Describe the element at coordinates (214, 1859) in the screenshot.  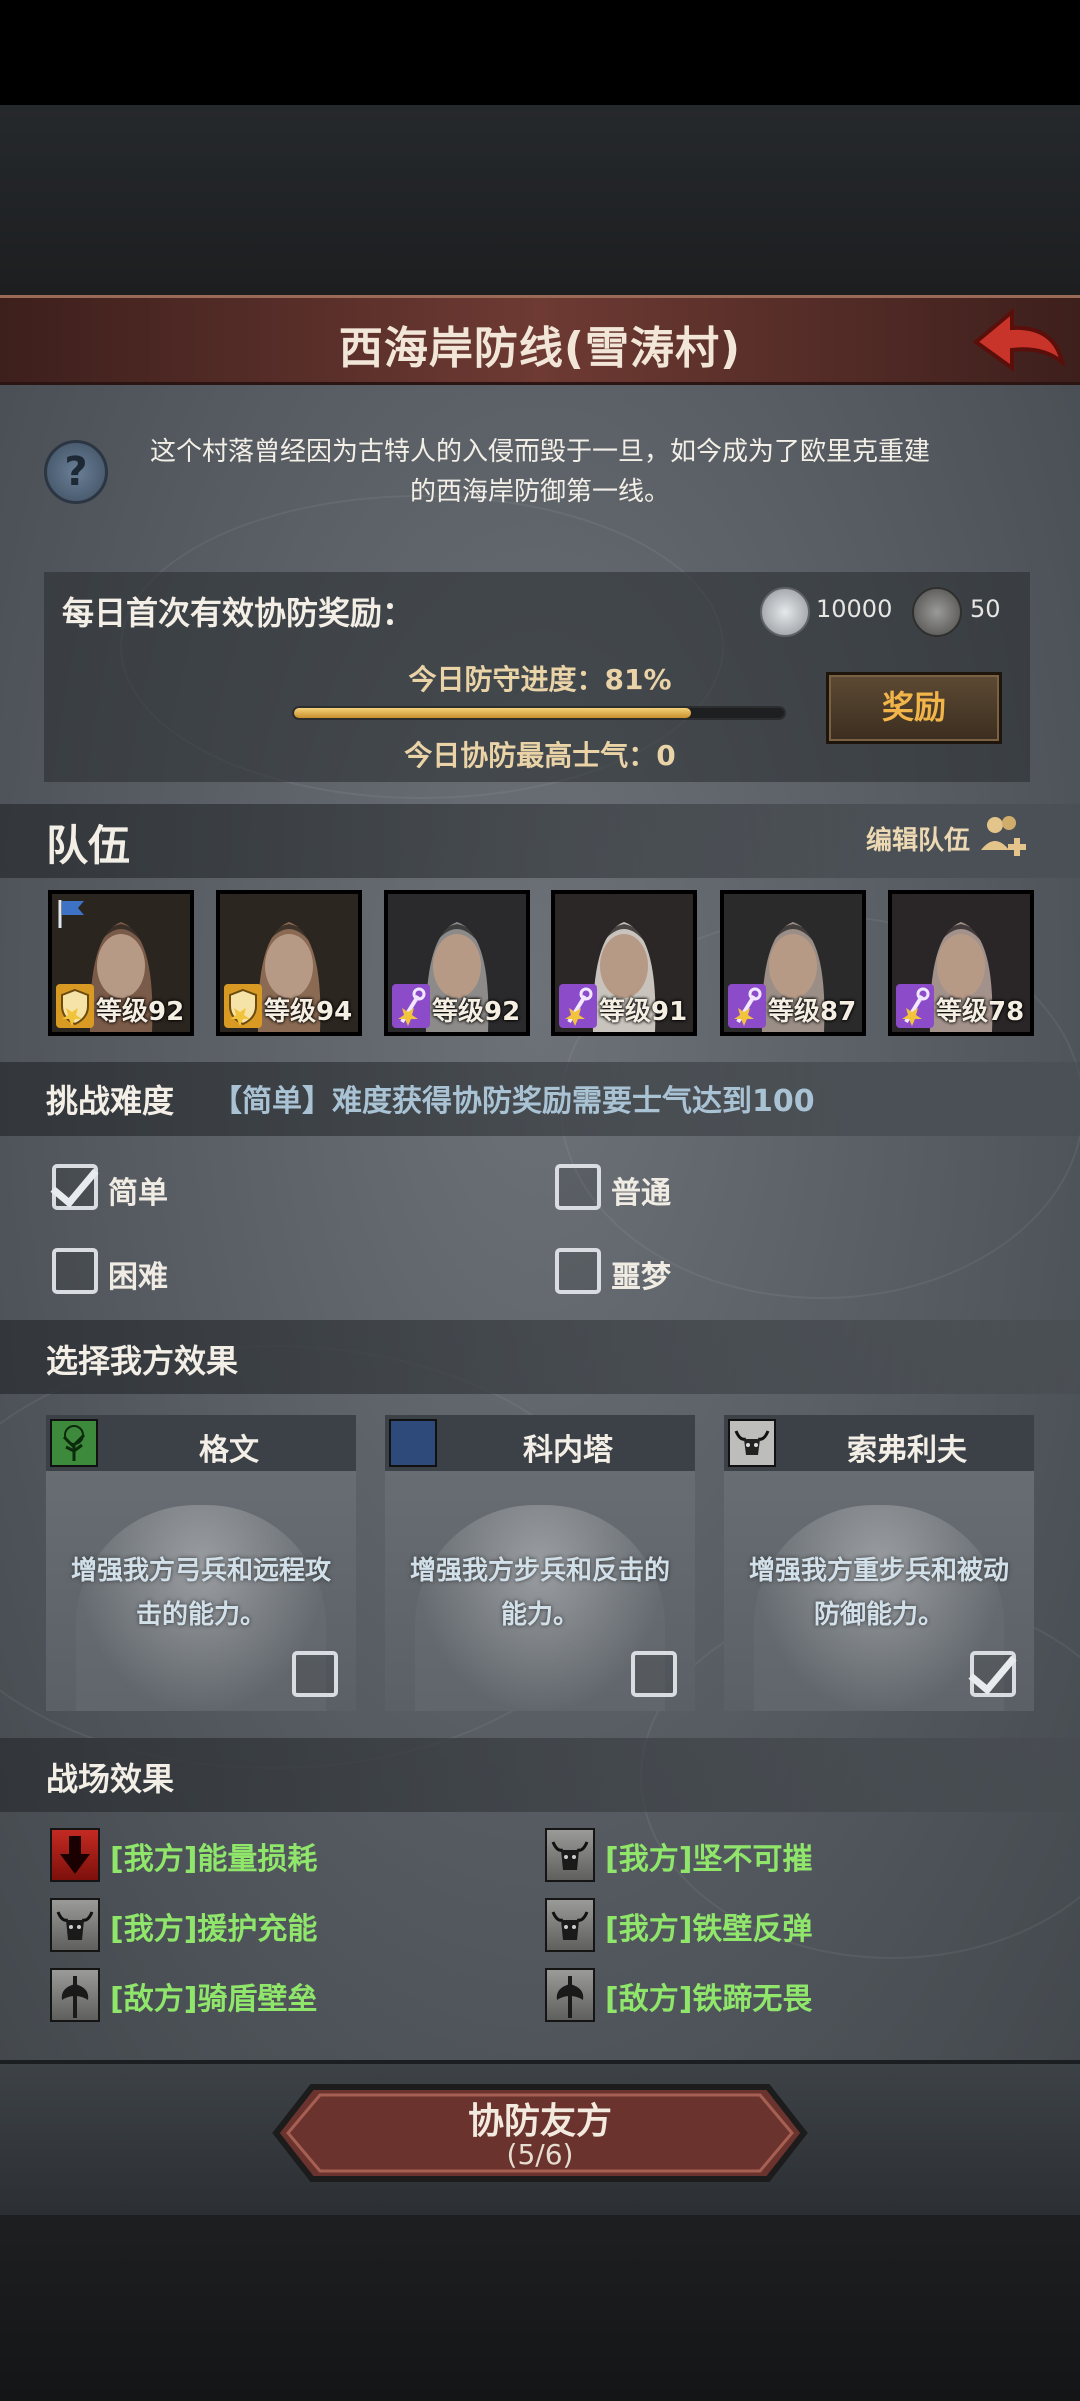
I see `battlefield-effect-label: [我方]能量损耗` at that location.